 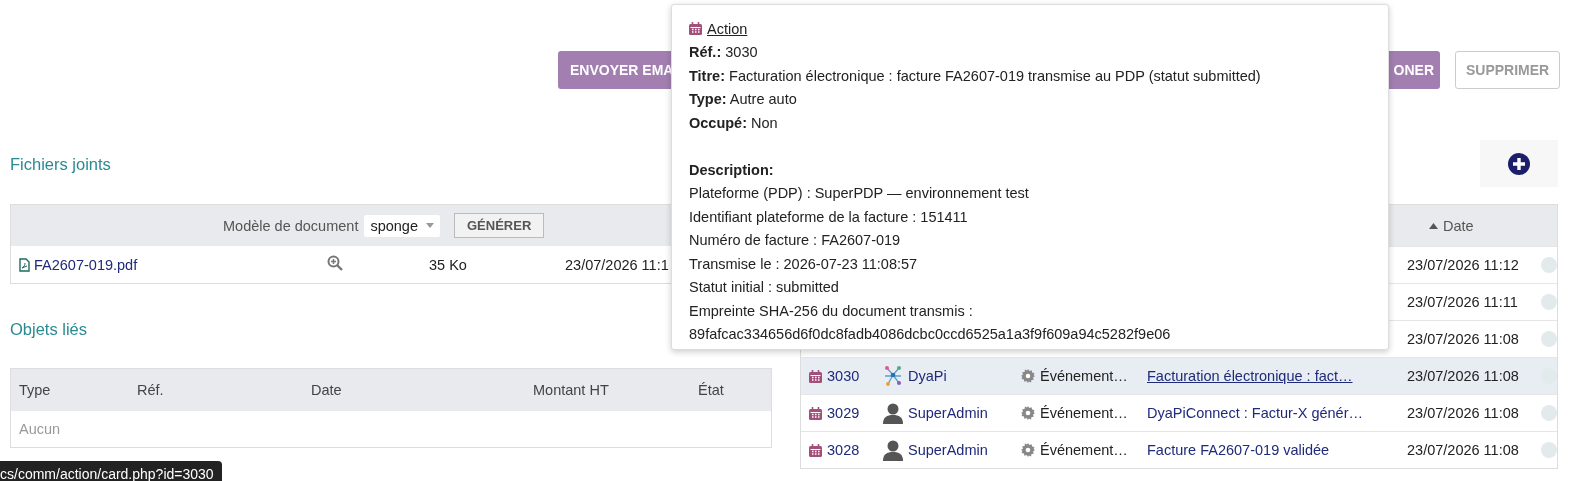 What do you see at coordinates (893, 376) in the screenshot?
I see `molecule-icon` at bounding box center [893, 376].